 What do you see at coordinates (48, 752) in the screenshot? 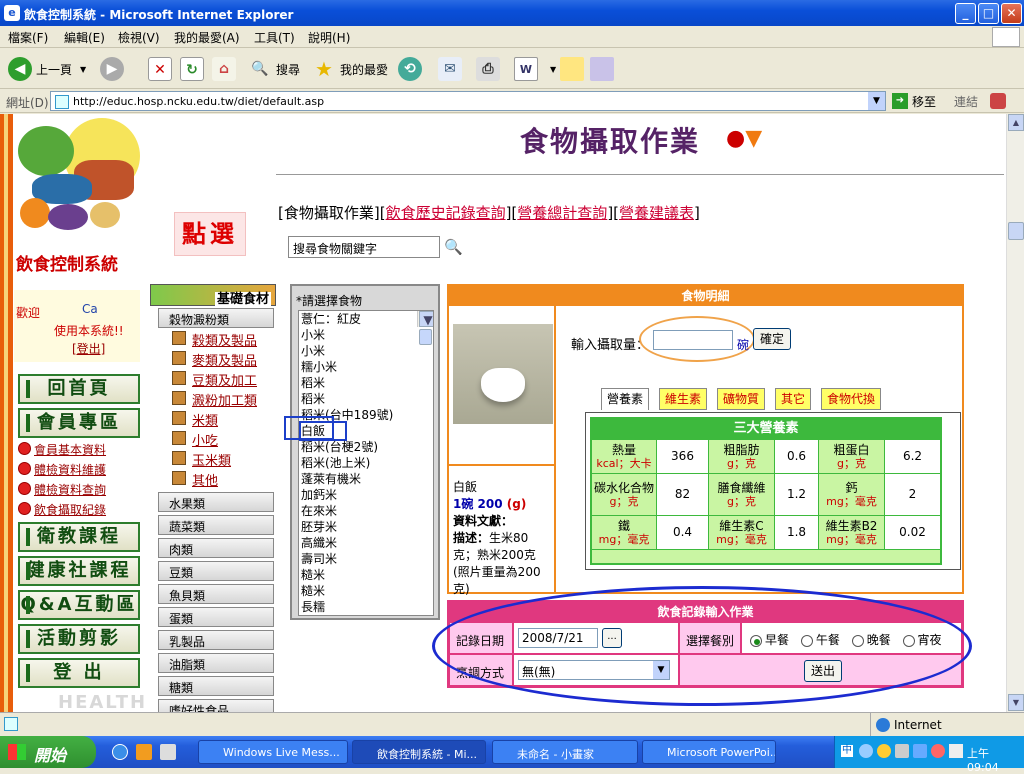
I see `start-button: 開始` at bounding box center [48, 752].